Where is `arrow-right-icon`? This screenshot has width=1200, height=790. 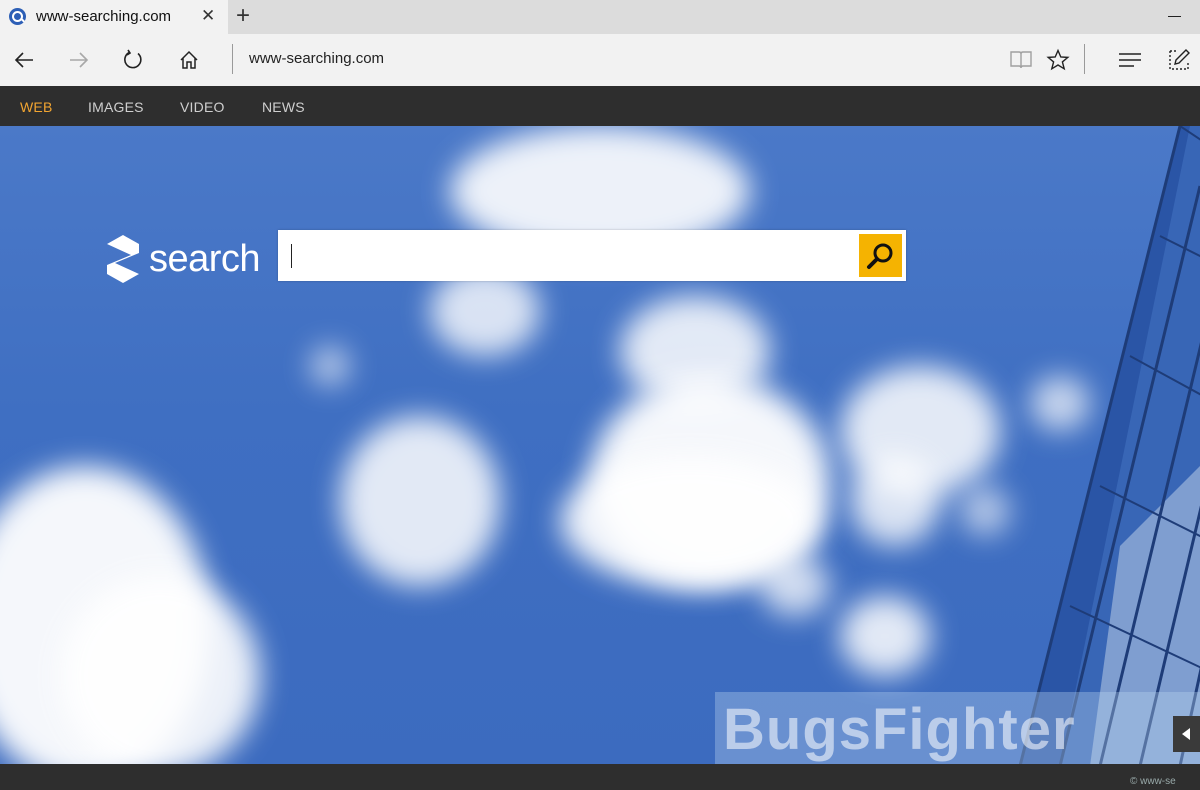 arrow-right-icon is located at coordinates (79, 60).